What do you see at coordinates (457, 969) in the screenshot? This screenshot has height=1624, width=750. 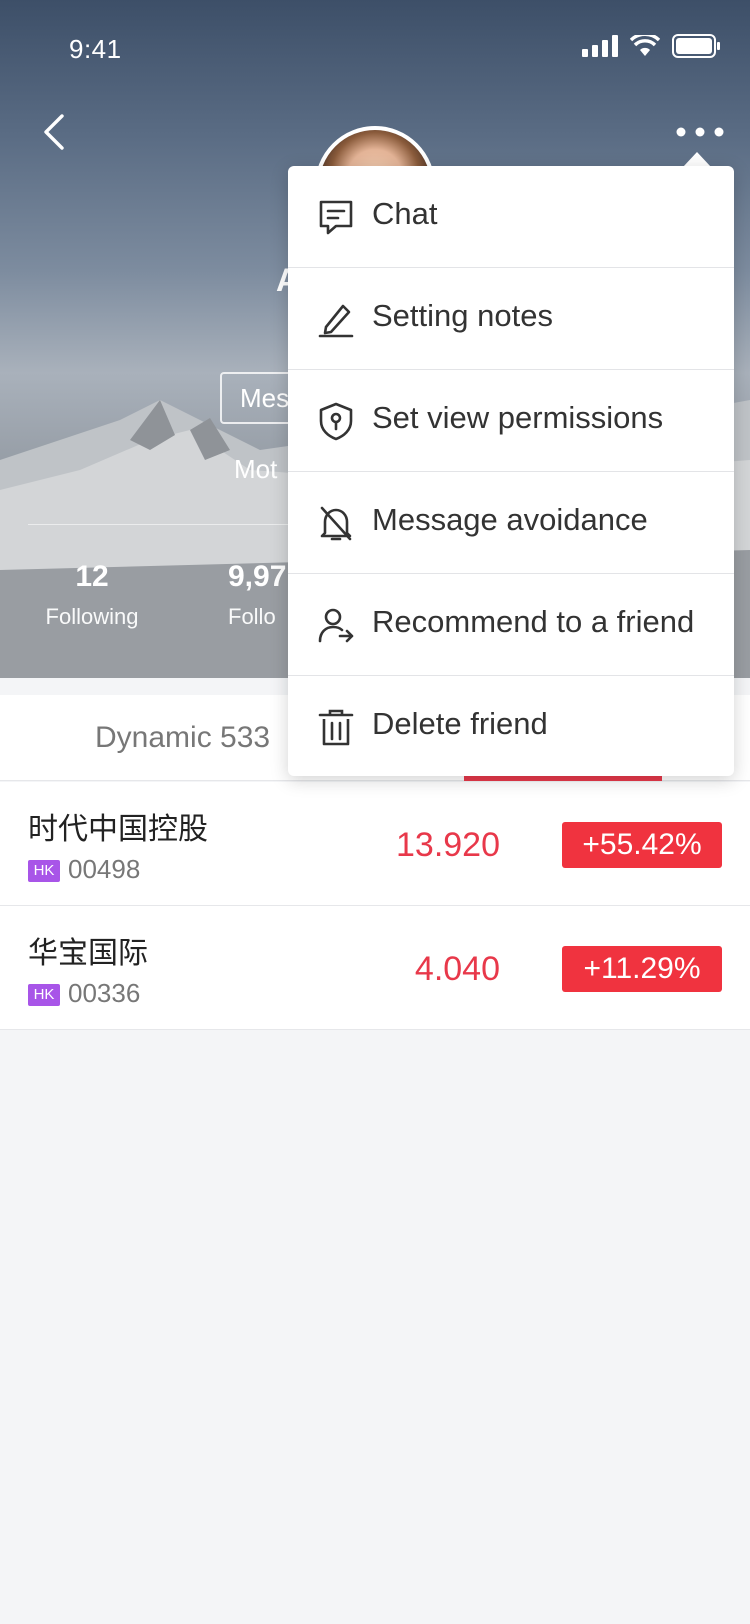 I see `stock-price: 4.040` at bounding box center [457, 969].